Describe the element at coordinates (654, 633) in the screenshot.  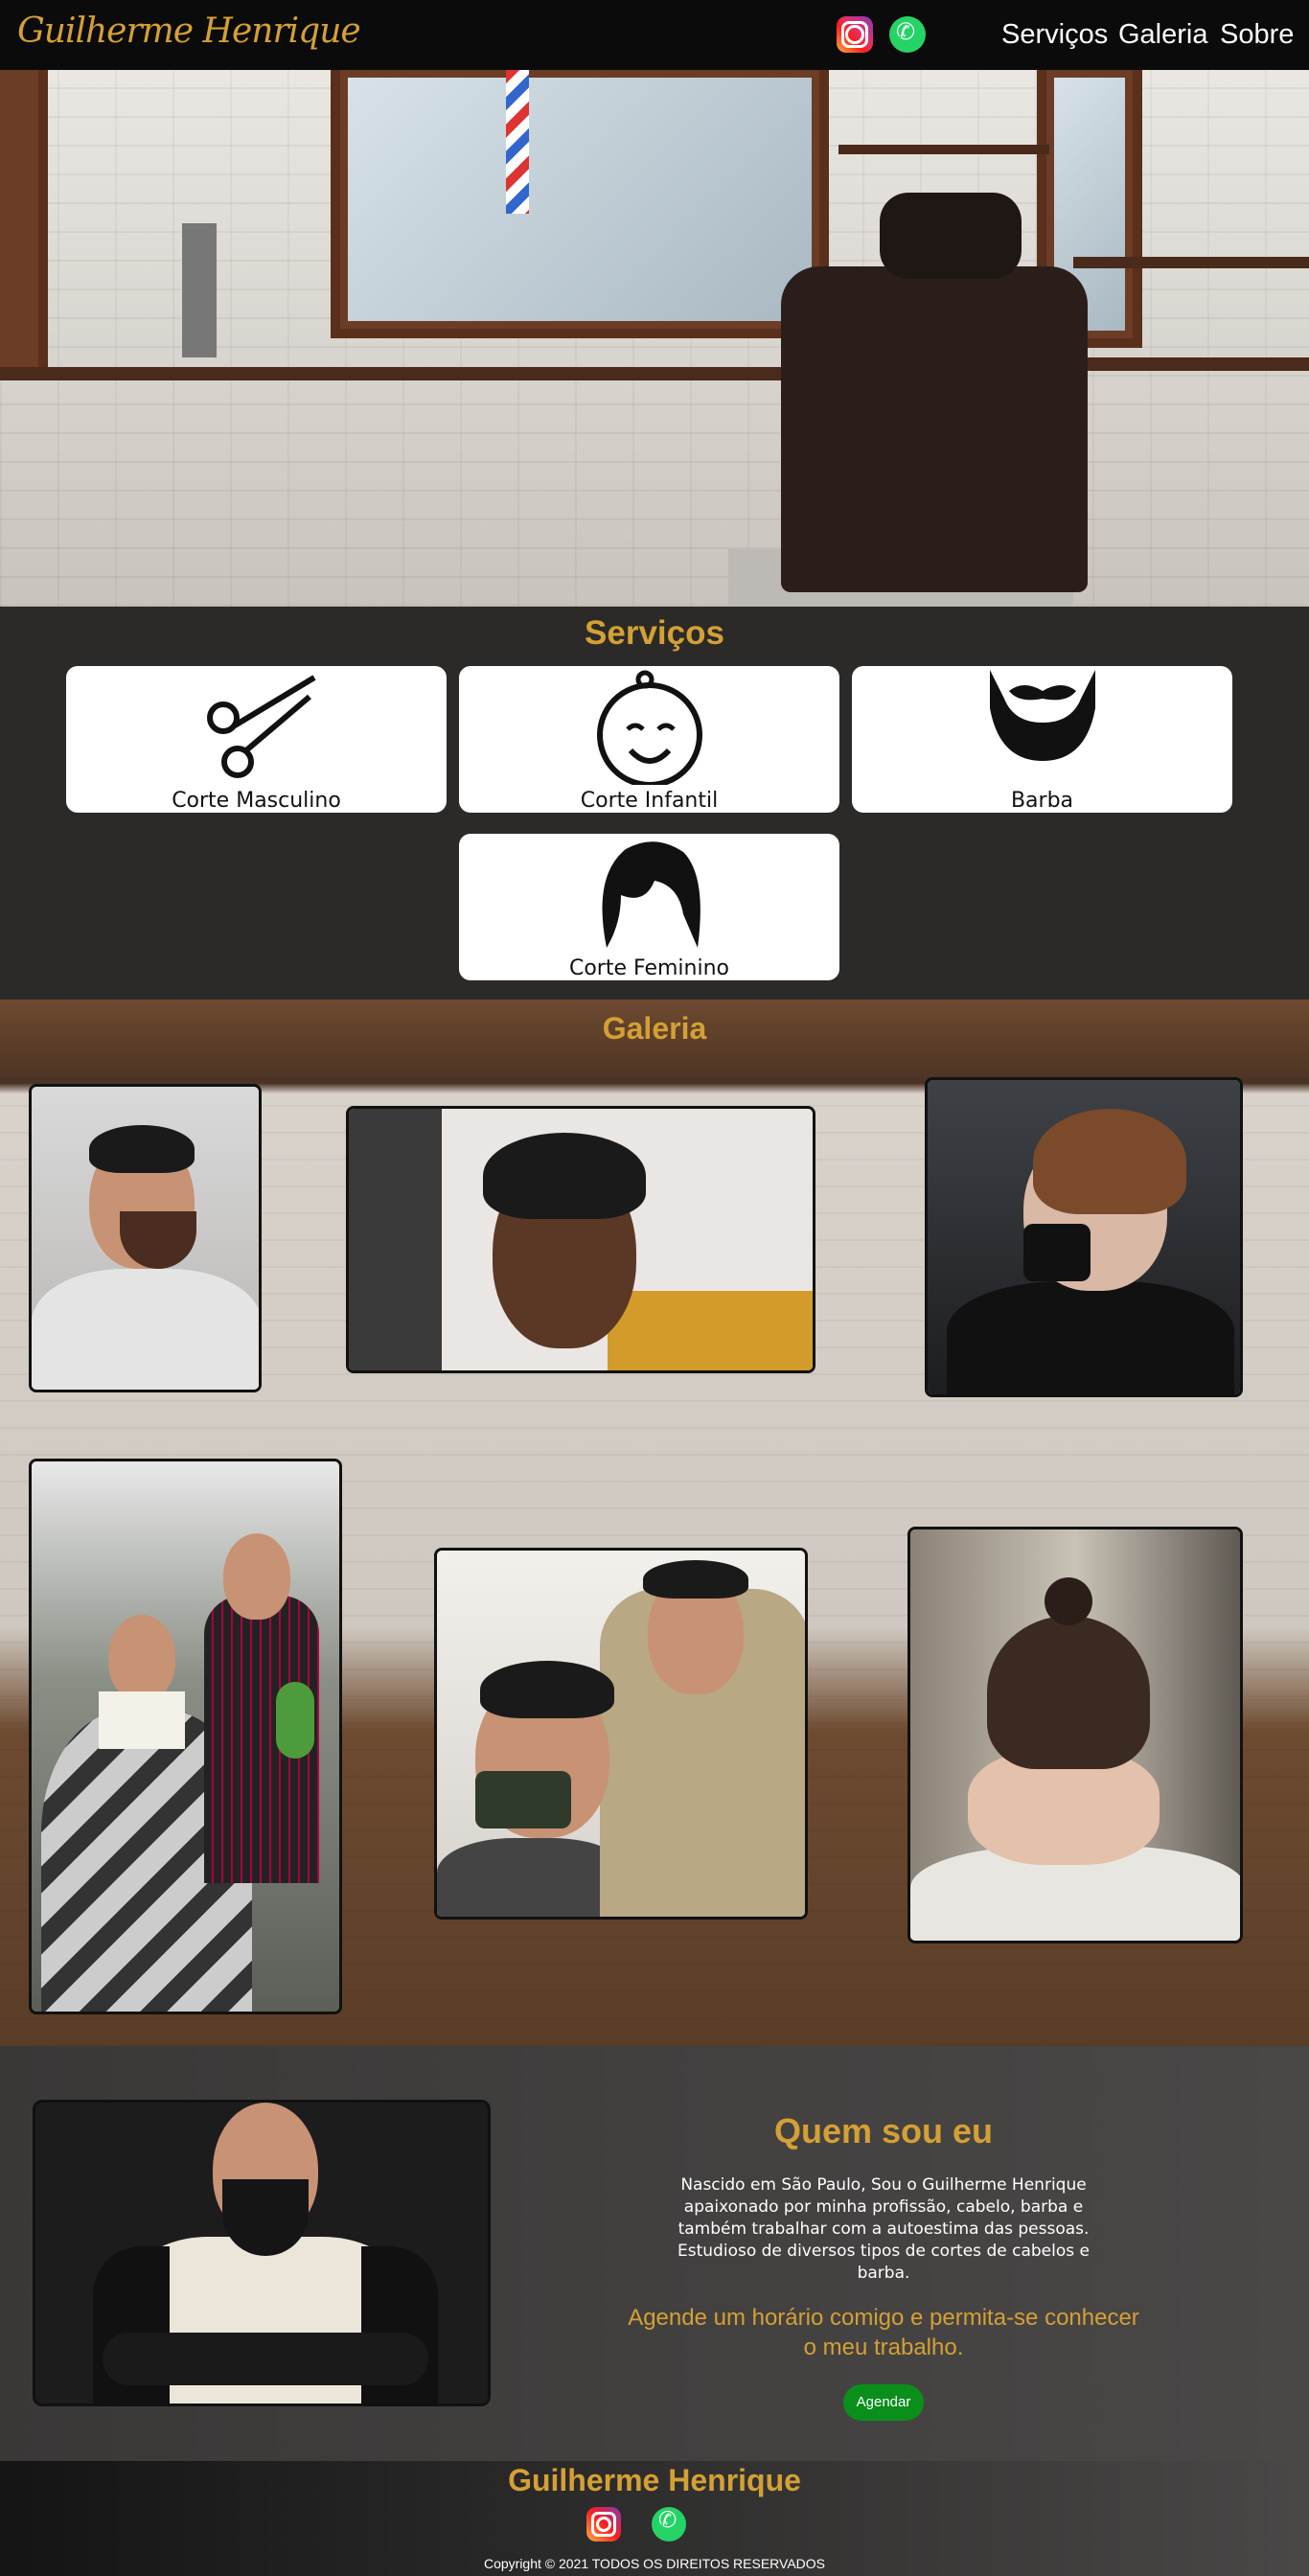
I see `services-title: Serviços` at that location.